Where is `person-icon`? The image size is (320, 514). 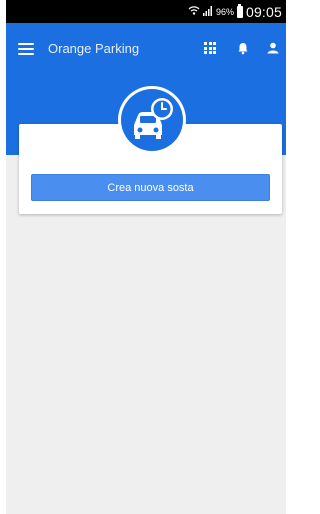 person-icon is located at coordinates (273, 48).